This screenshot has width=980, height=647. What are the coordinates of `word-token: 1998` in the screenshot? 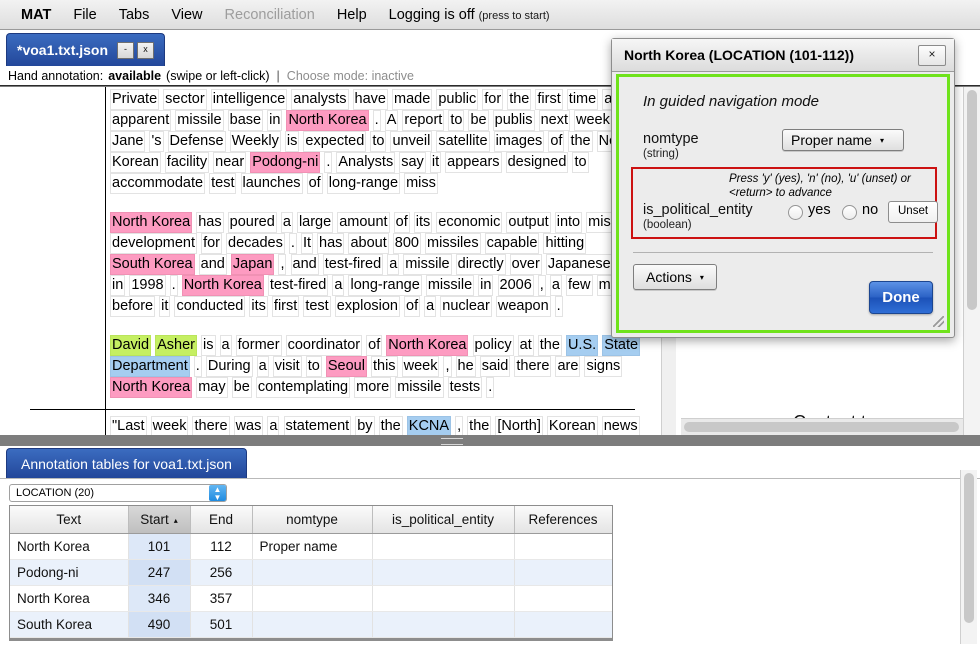 It's located at (147, 285).